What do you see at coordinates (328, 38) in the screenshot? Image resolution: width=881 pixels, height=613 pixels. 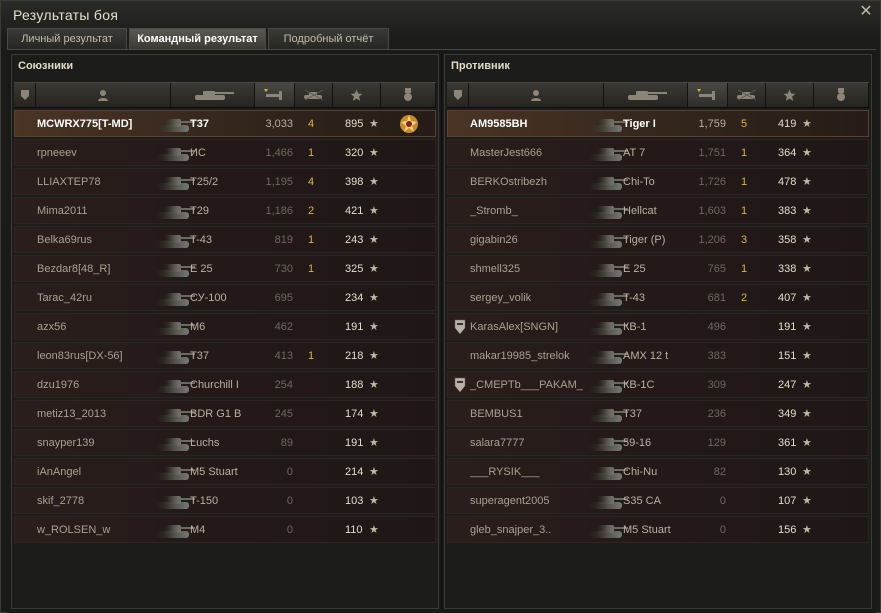 I see `tab-detailed-report: Подробный отчёт` at bounding box center [328, 38].